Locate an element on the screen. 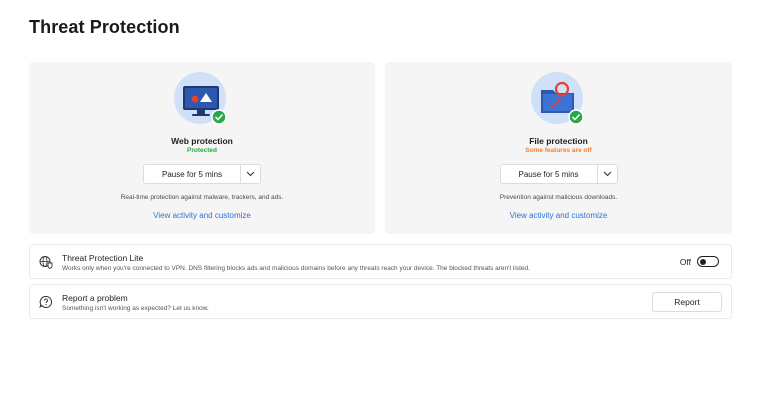 The width and height of the screenshot is (770, 405). web-pause-control: Pause for 5 mins is located at coordinates (202, 174).